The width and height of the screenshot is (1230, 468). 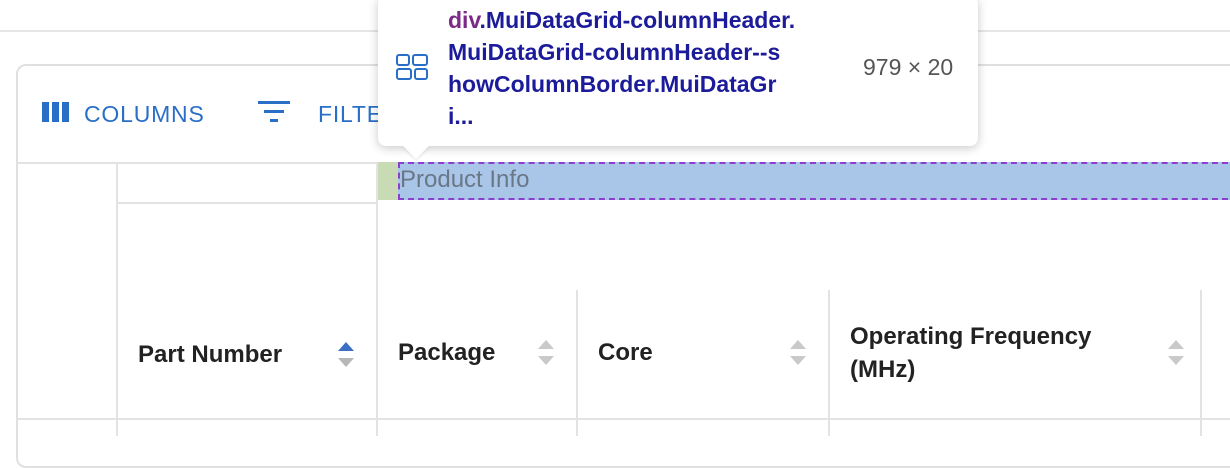 What do you see at coordinates (248, 203) in the screenshot?
I see `group-header-divider` at bounding box center [248, 203].